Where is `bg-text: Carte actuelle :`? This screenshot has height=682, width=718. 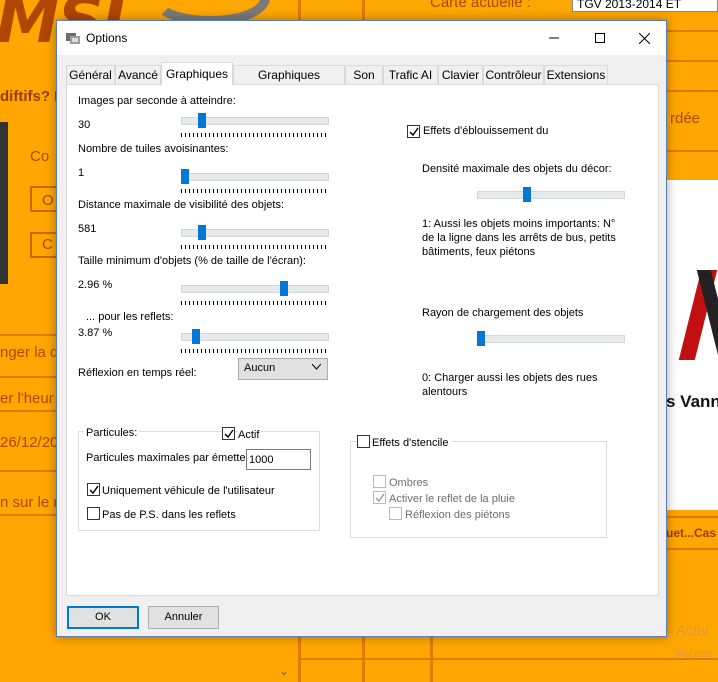
bg-text: Carte actuelle : is located at coordinates (480, 5).